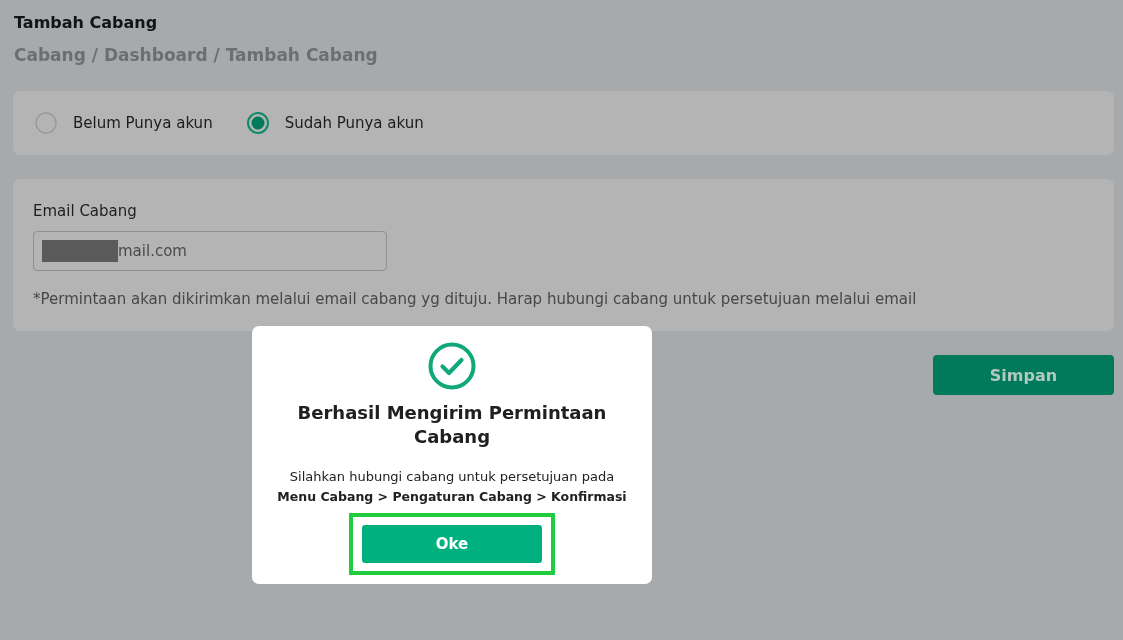 This screenshot has height=640, width=1123. Describe the element at coordinates (143, 123) in the screenshot. I see `radio-label: Belum Punya akun` at that location.